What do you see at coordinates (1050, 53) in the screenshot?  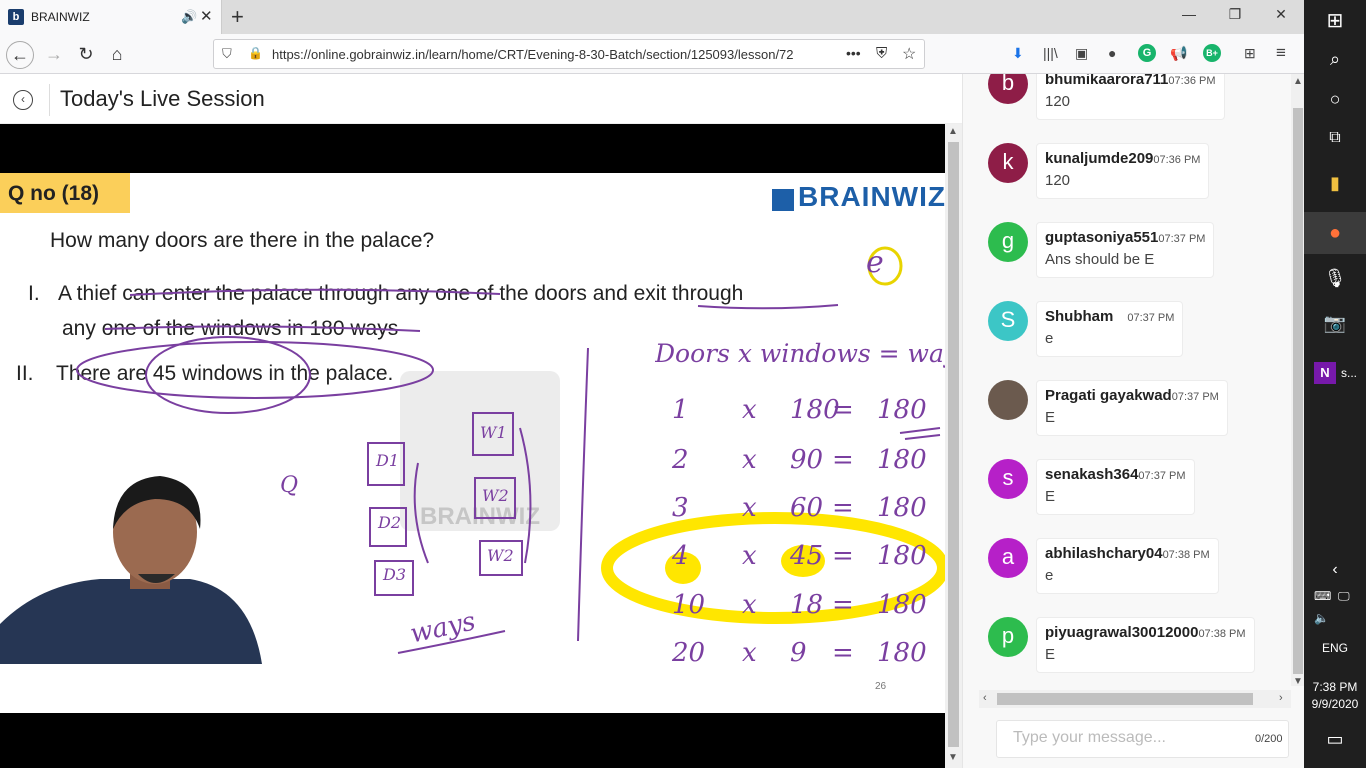 I see `library-icon: |||\` at bounding box center [1050, 53].